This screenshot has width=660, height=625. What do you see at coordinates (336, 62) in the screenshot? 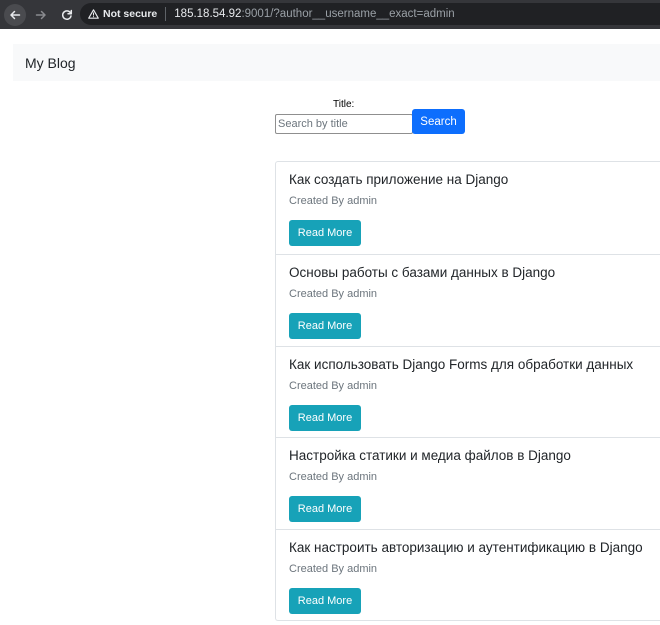
I see `navbar: My Blog` at bounding box center [336, 62].